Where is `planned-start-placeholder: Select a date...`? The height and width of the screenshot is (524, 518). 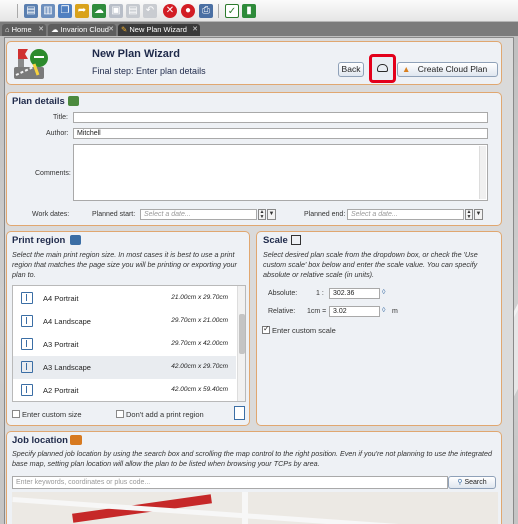
planned-start-placeholder: Select a date... is located at coordinates (167, 214).